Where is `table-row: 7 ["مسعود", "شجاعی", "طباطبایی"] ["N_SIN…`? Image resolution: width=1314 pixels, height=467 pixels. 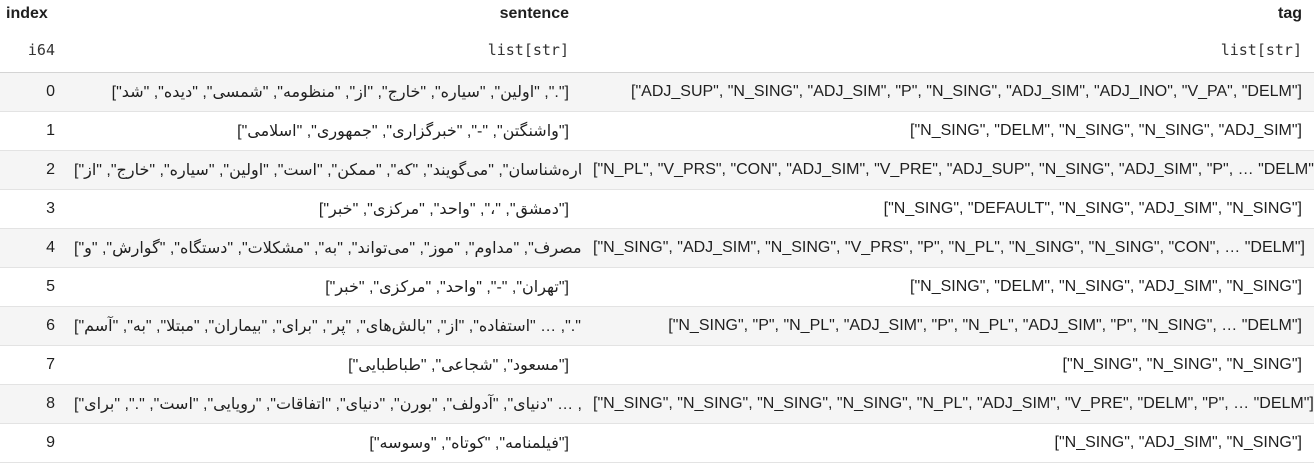 table-row: 7 ["مسعود", "شجاعی", "طباطبایی"] ["N_SIN… is located at coordinates (657, 365).